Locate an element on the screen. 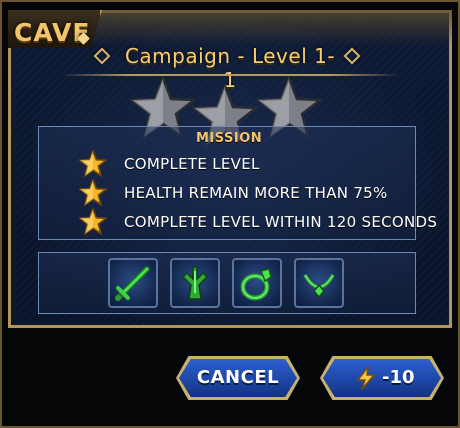 The image size is (460, 428). cancel-button-label: CANCEL is located at coordinates (238, 377).